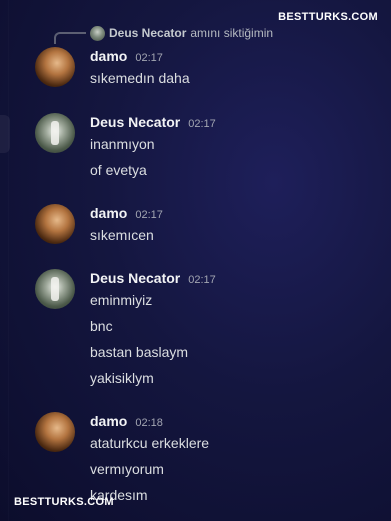 This screenshot has width=391, height=521. Describe the element at coordinates (150, 443) in the screenshot. I see `message-line: ataturkcu erkeklere` at that location.